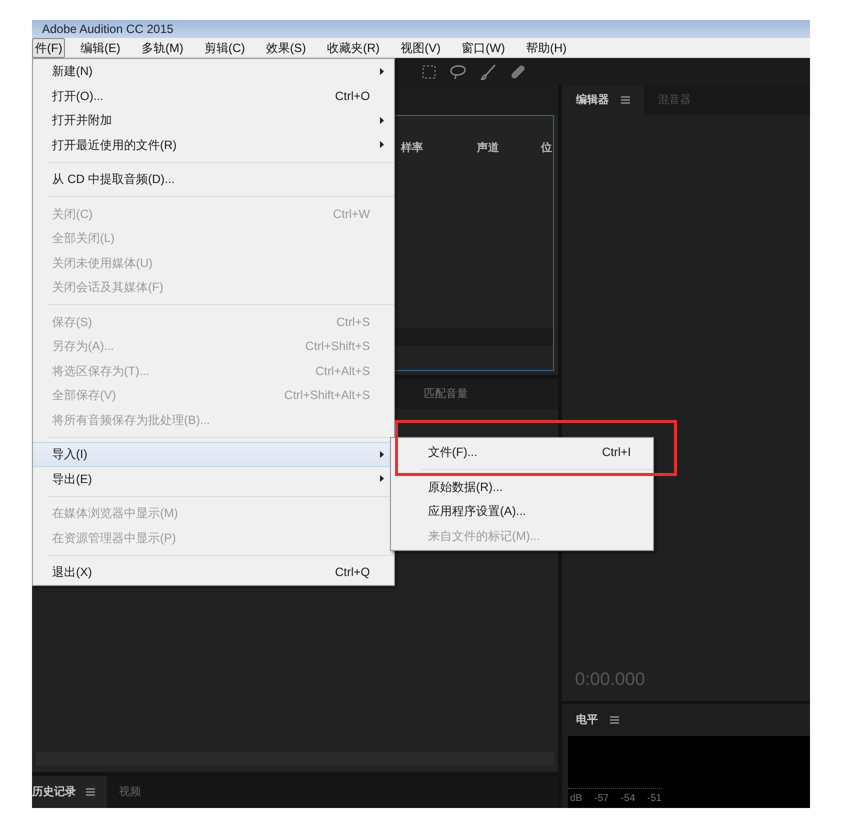  I want to click on marquee-select-icon, so click(429, 71).